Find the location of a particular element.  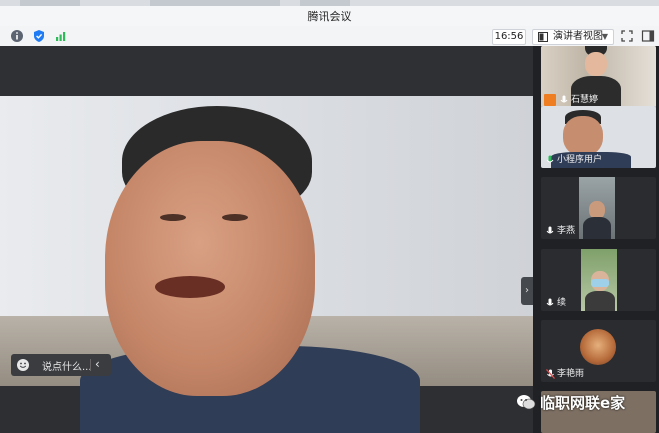

participant-name: 小程序用户 is located at coordinates (580, 160).